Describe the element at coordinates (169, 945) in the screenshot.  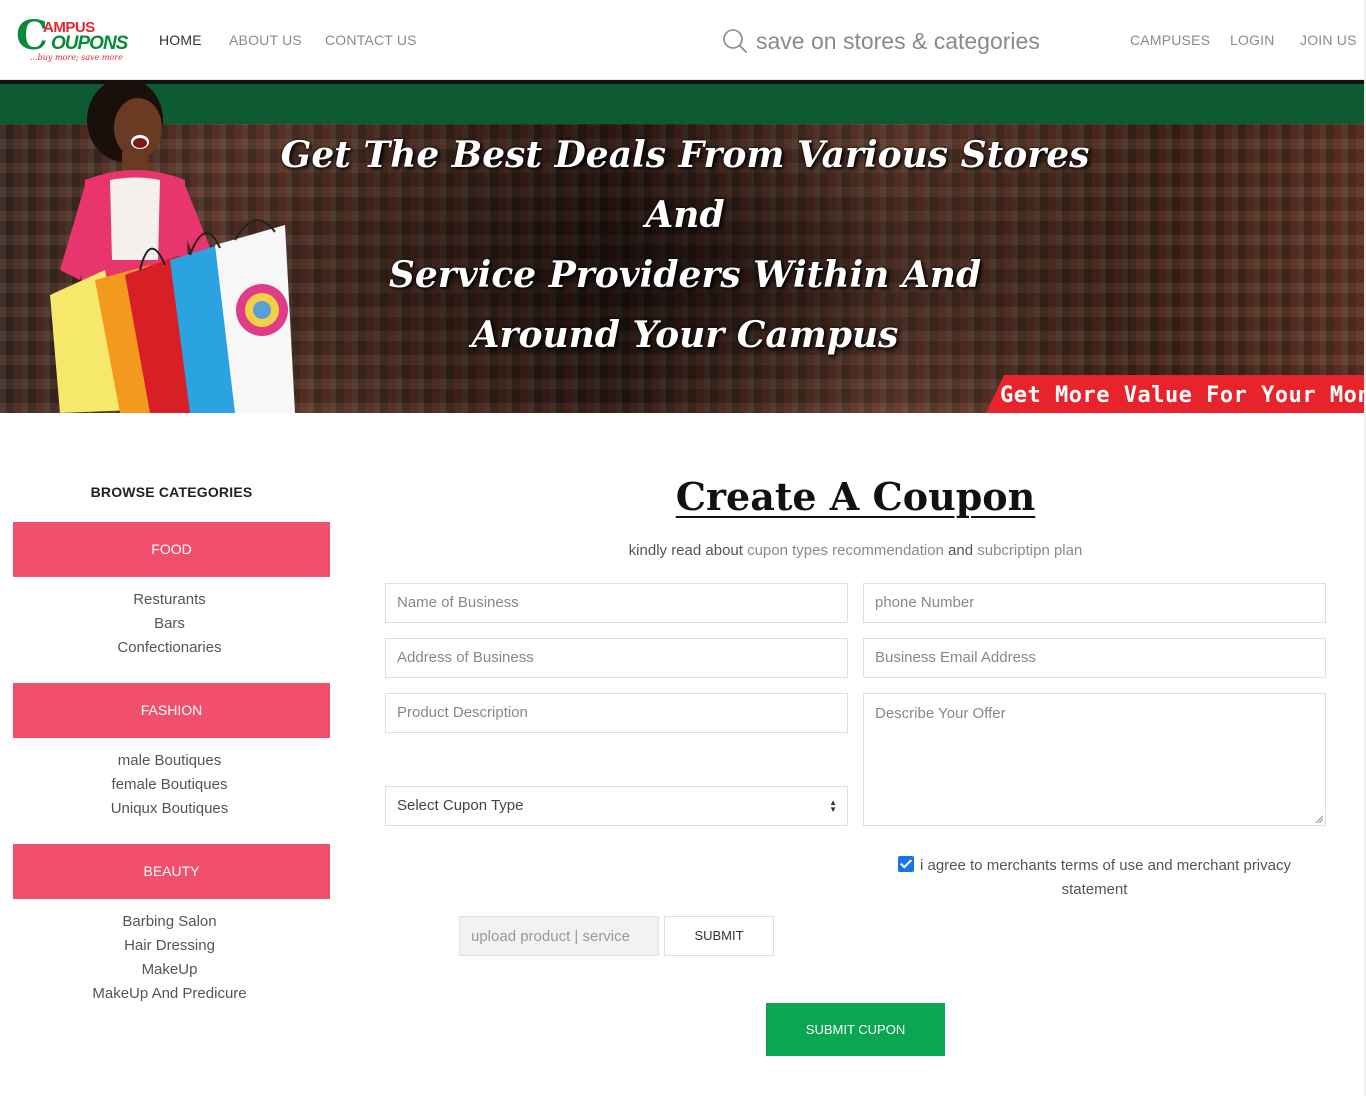
I see `category-item-hair-dressing: Hair Dressing` at that location.